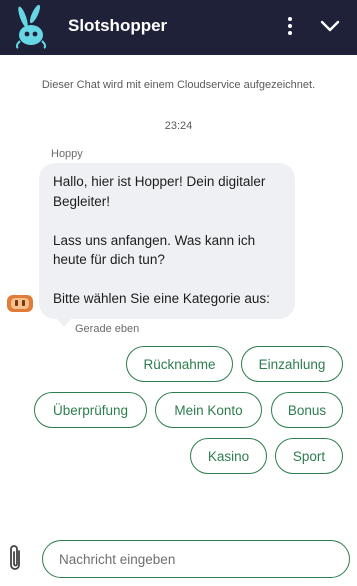 The width and height of the screenshot is (357, 586). I want to click on quick-reply-ueberpruefung: Überprüfung, so click(90, 410).